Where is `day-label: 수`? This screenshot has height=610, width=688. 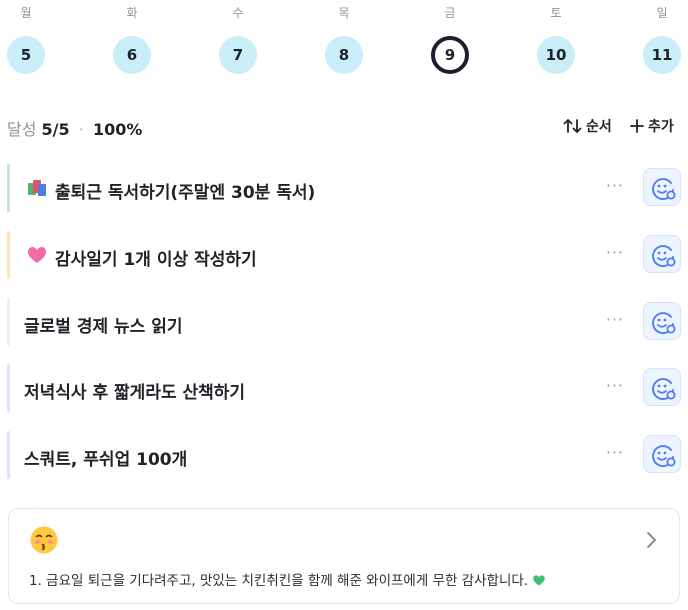
day-label: 수 is located at coordinates (238, 13).